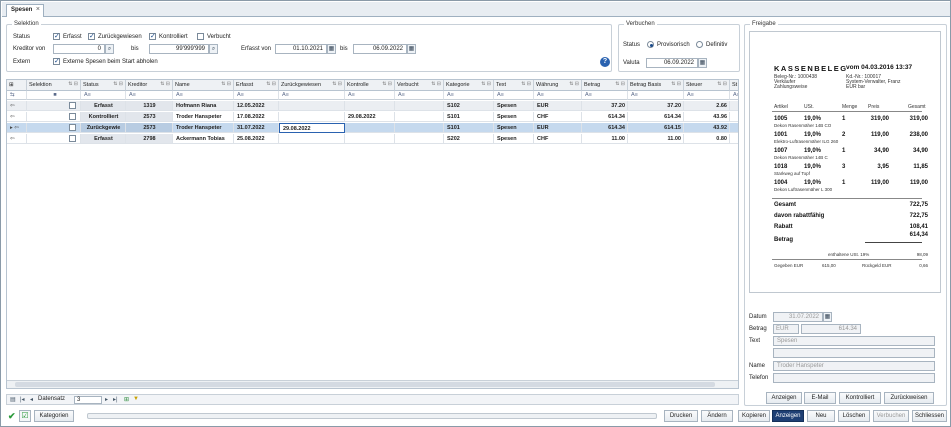  What do you see at coordinates (650, 44) in the screenshot?
I see `provisorisch-radio` at bounding box center [650, 44].